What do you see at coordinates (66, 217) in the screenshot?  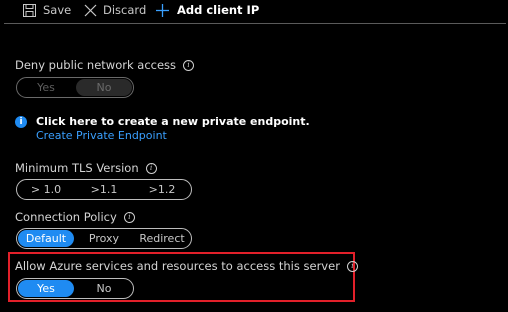 I see `connection-policy-text: Connection Policy` at bounding box center [66, 217].